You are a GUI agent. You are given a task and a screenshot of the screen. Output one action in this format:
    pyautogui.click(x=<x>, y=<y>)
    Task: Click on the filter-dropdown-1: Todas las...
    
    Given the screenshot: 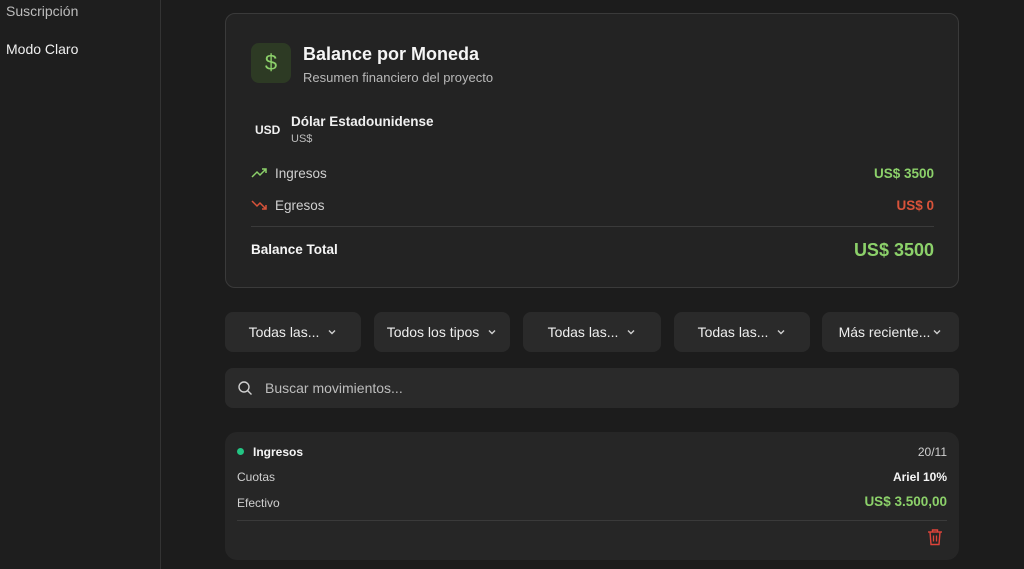 What is the action you would take?
    pyautogui.click(x=293, y=332)
    